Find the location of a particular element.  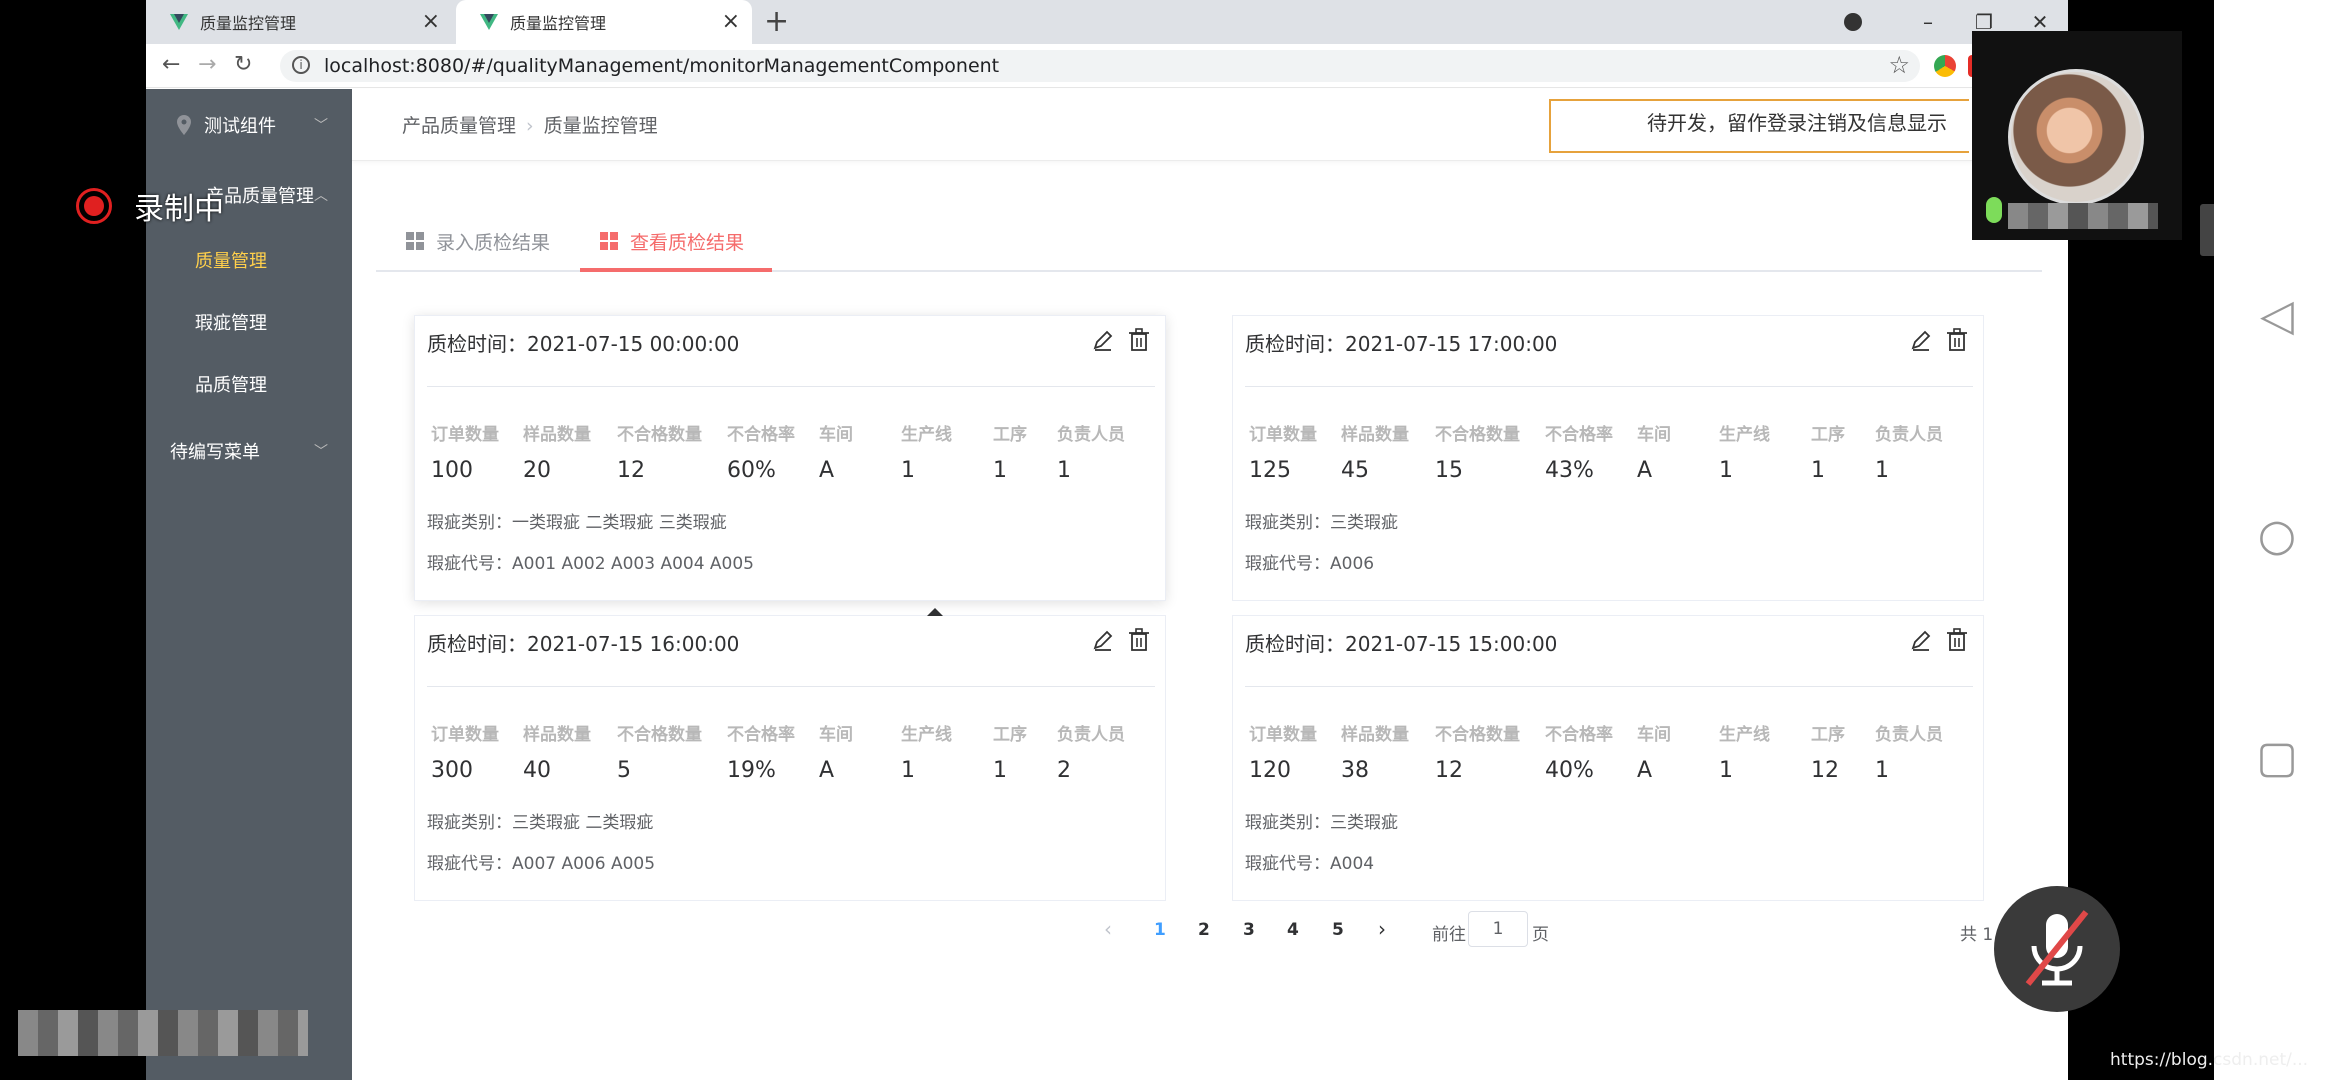

forward-icon: → is located at coordinates (207, 64).